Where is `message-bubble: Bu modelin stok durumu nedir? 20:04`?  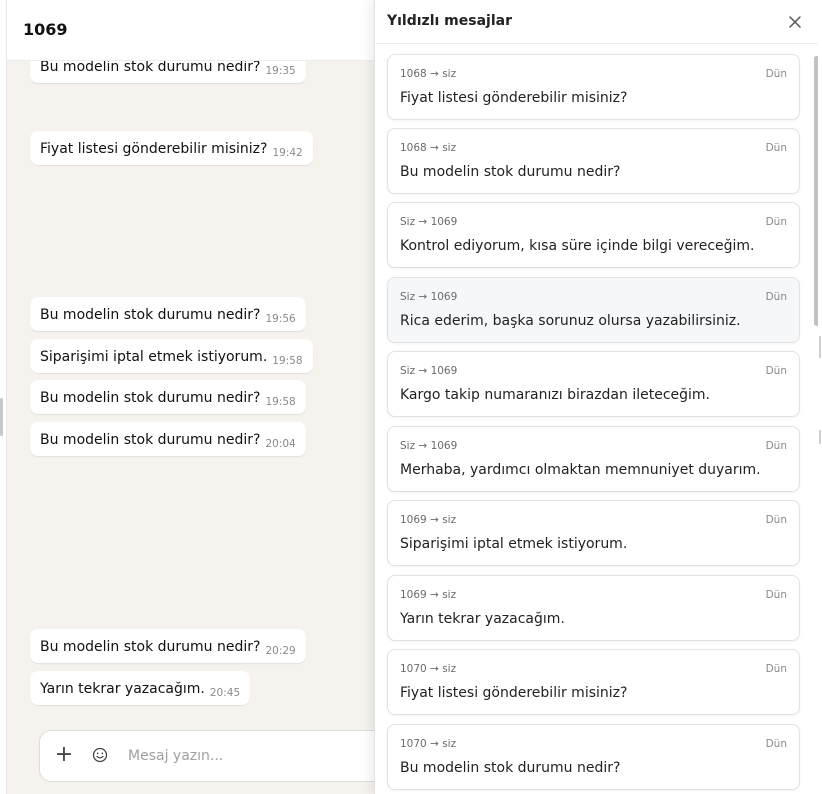 message-bubble: Bu modelin stok durumu nedir? 20:04 is located at coordinates (168, 439).